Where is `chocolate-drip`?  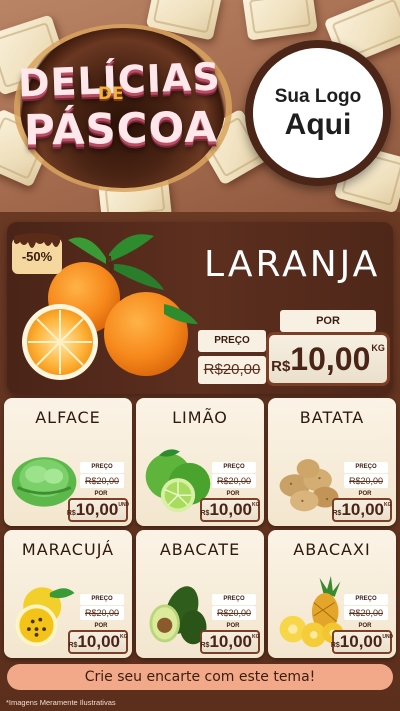 chocolate-drip is located at coordinates (37, 240).